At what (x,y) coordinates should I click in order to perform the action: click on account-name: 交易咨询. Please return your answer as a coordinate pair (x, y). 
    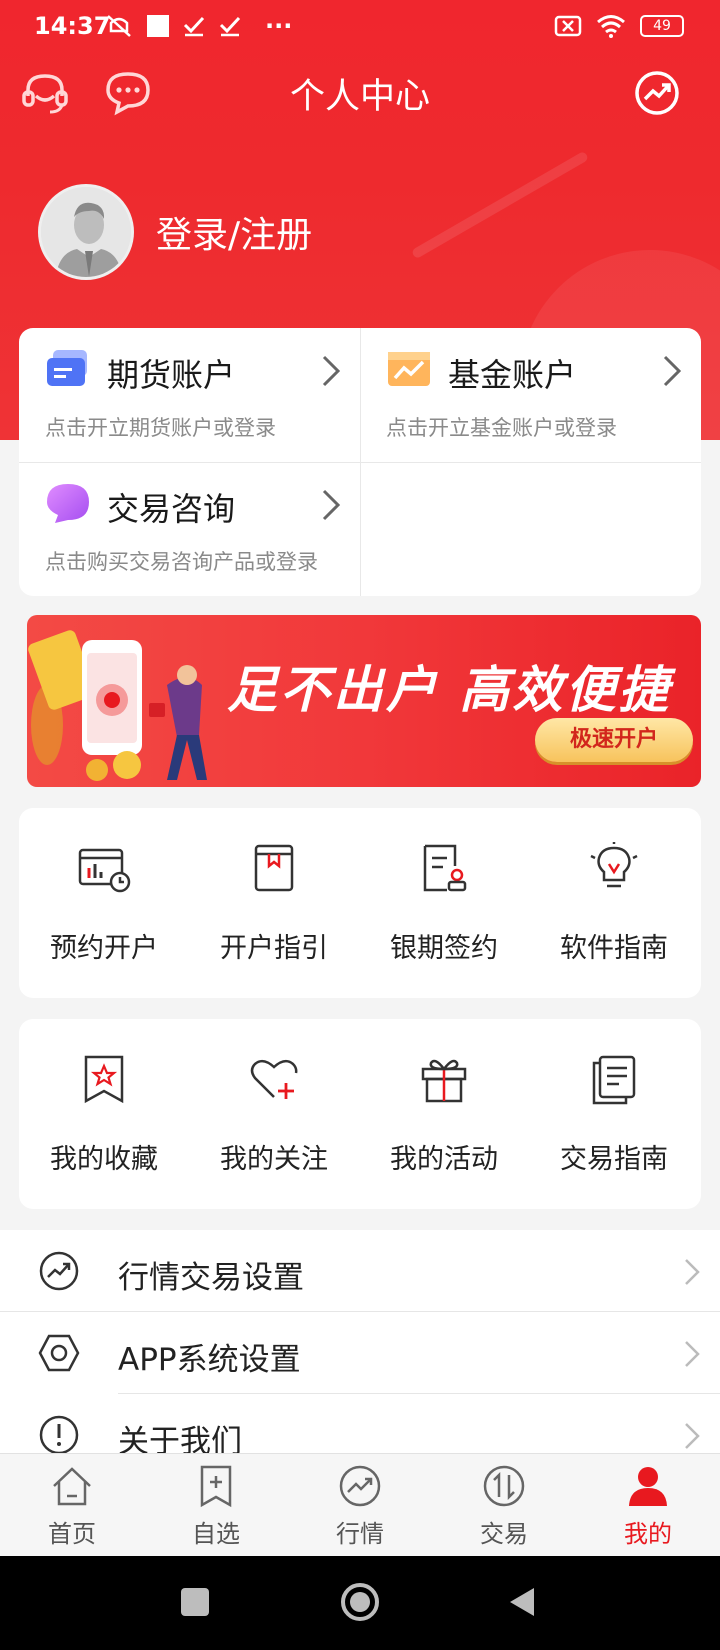
    Looking at the image, I should click on (171, 509).